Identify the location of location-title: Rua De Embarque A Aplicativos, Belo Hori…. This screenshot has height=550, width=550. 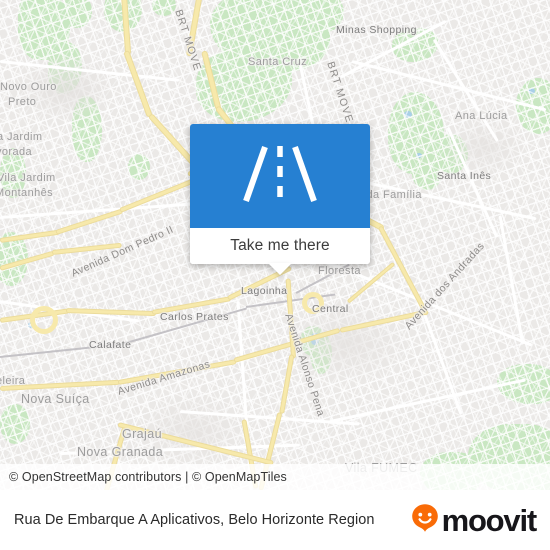
(194, 519).